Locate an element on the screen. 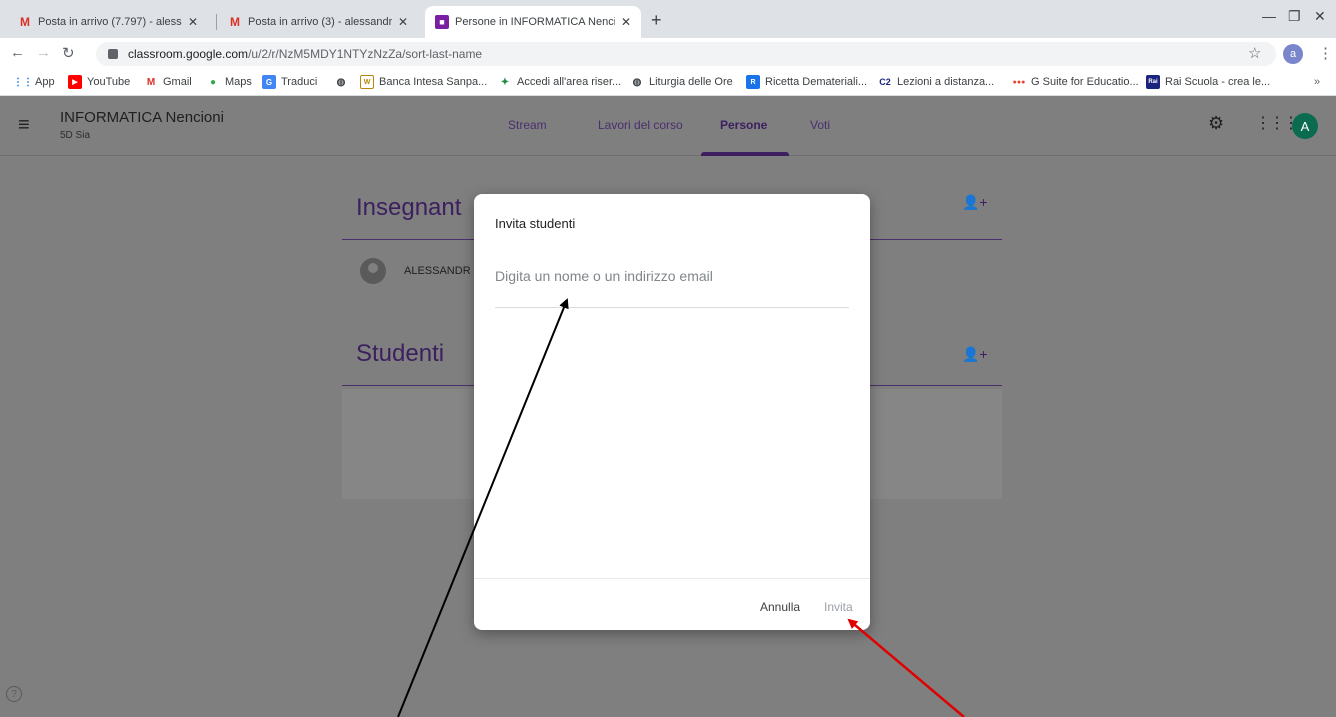 Image resolution: width=1336 pixels, height=717 pixels. add-student-icon: 👤+ is located at coordinates (975, 354).